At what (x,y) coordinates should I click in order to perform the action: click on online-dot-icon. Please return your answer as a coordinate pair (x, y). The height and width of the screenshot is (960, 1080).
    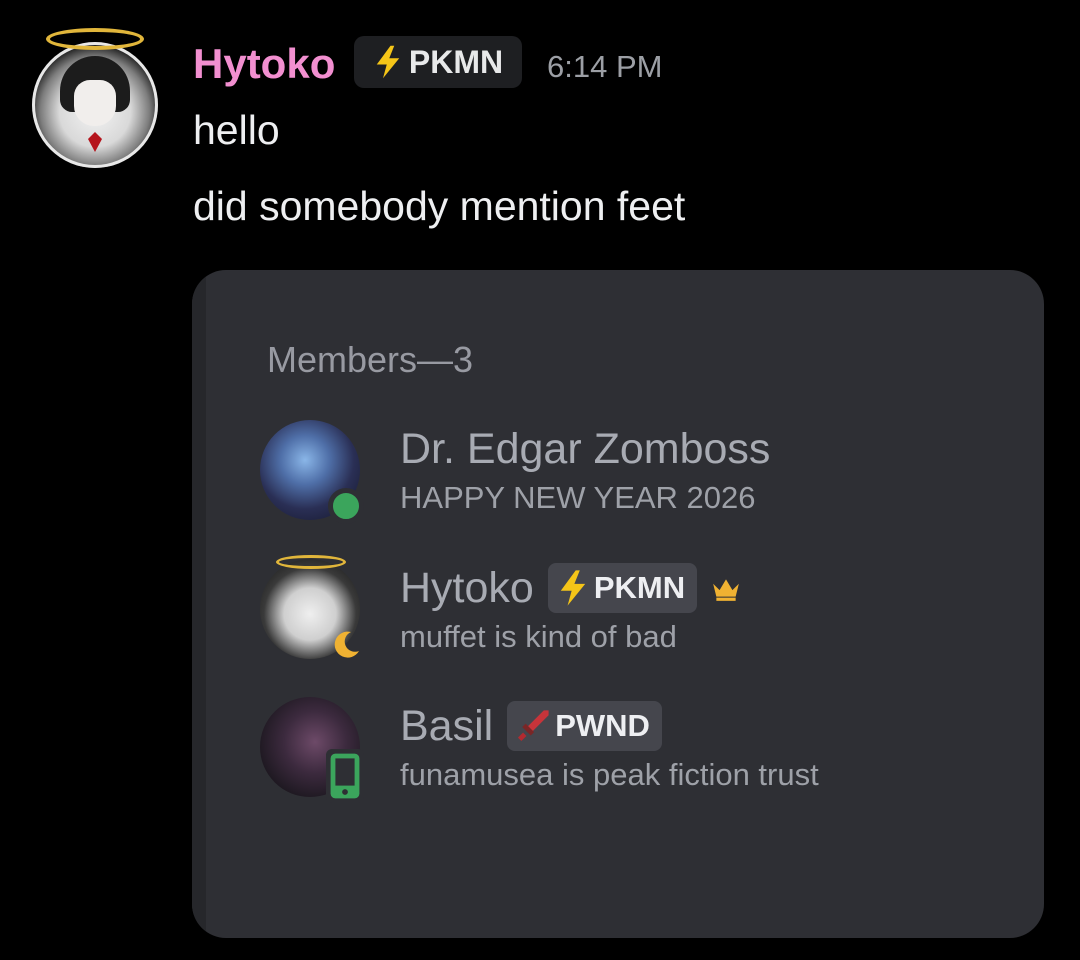
    Looking at the image, I should click on (346, 506).